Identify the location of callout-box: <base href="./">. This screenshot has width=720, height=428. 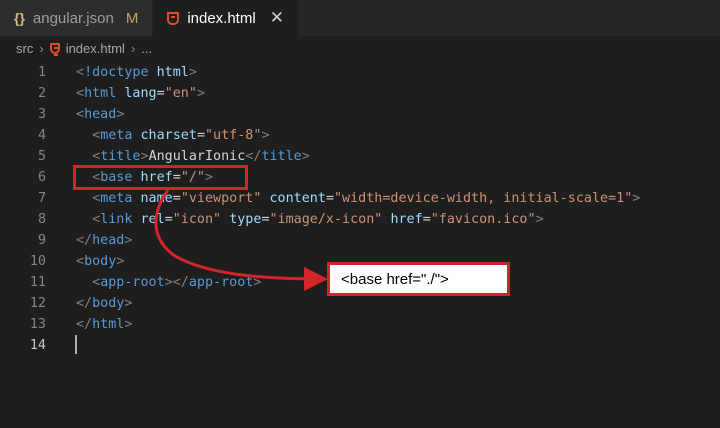
(418, 279).